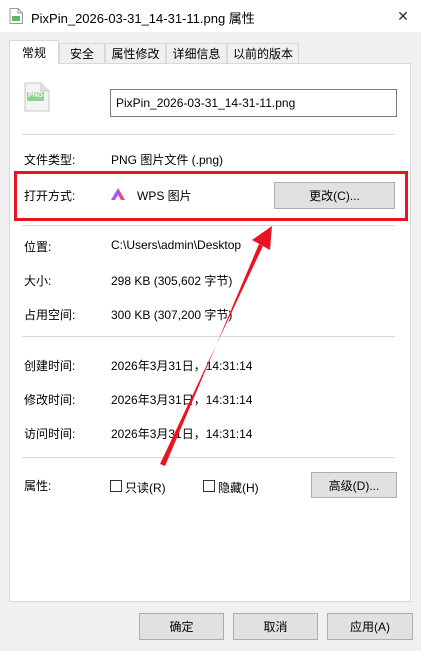 Image resolution: width=421 pixels, height=651 pixels. Describe the element at coordinates (253, 103) in the screenshot. I see `filename-input` at that location.